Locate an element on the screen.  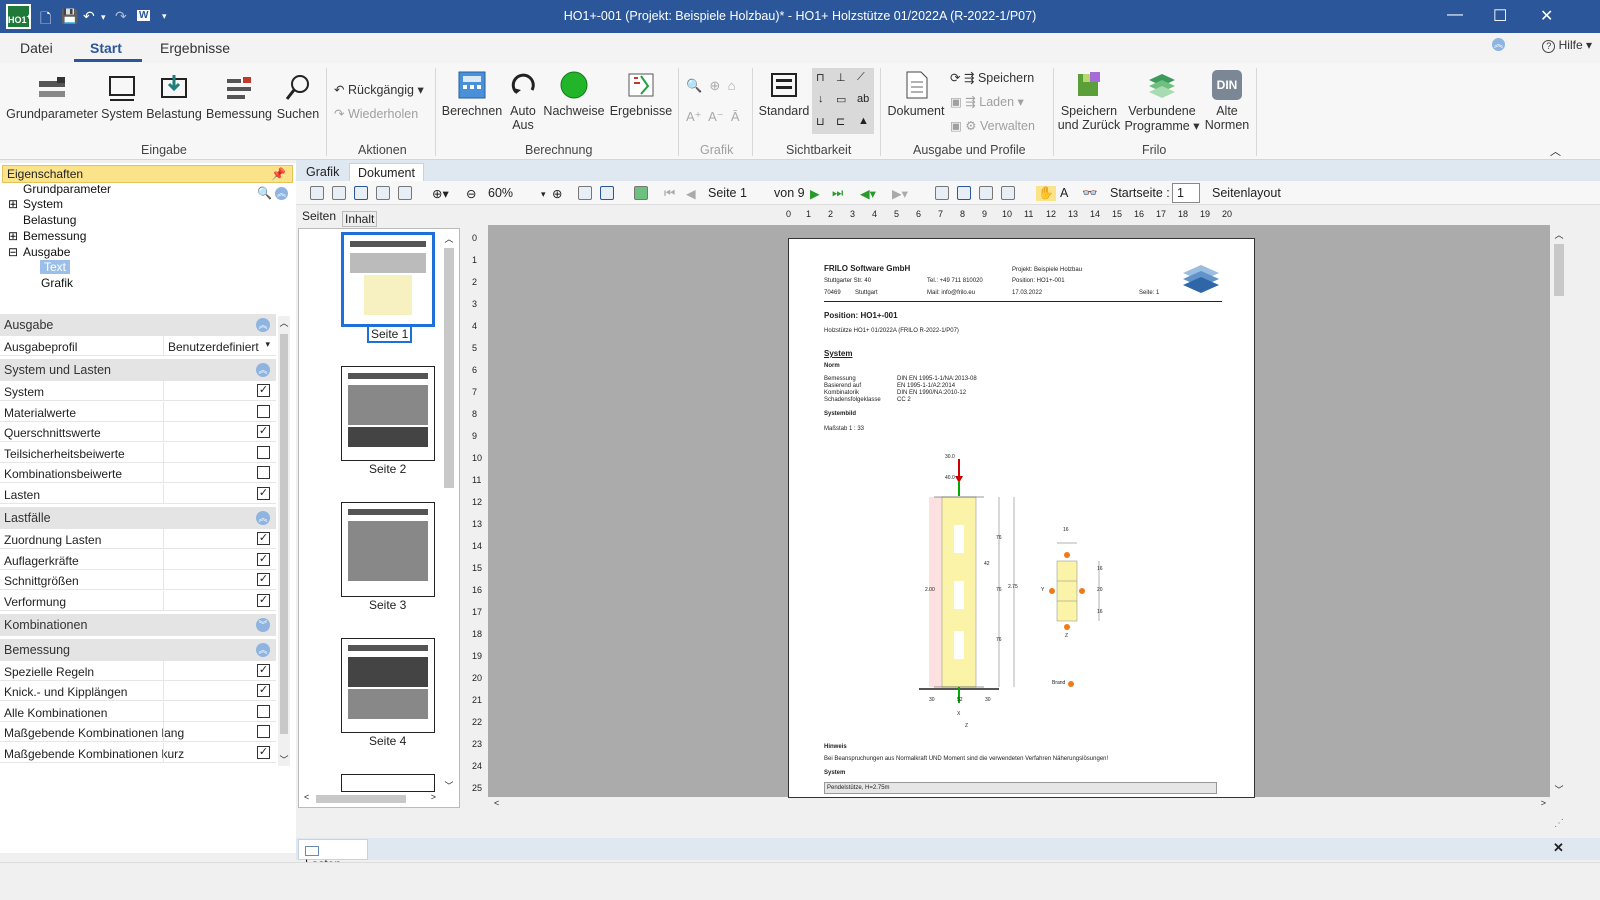
undo-button: ↶ Rückgängig ▾ is located at coordinates (379, 89).